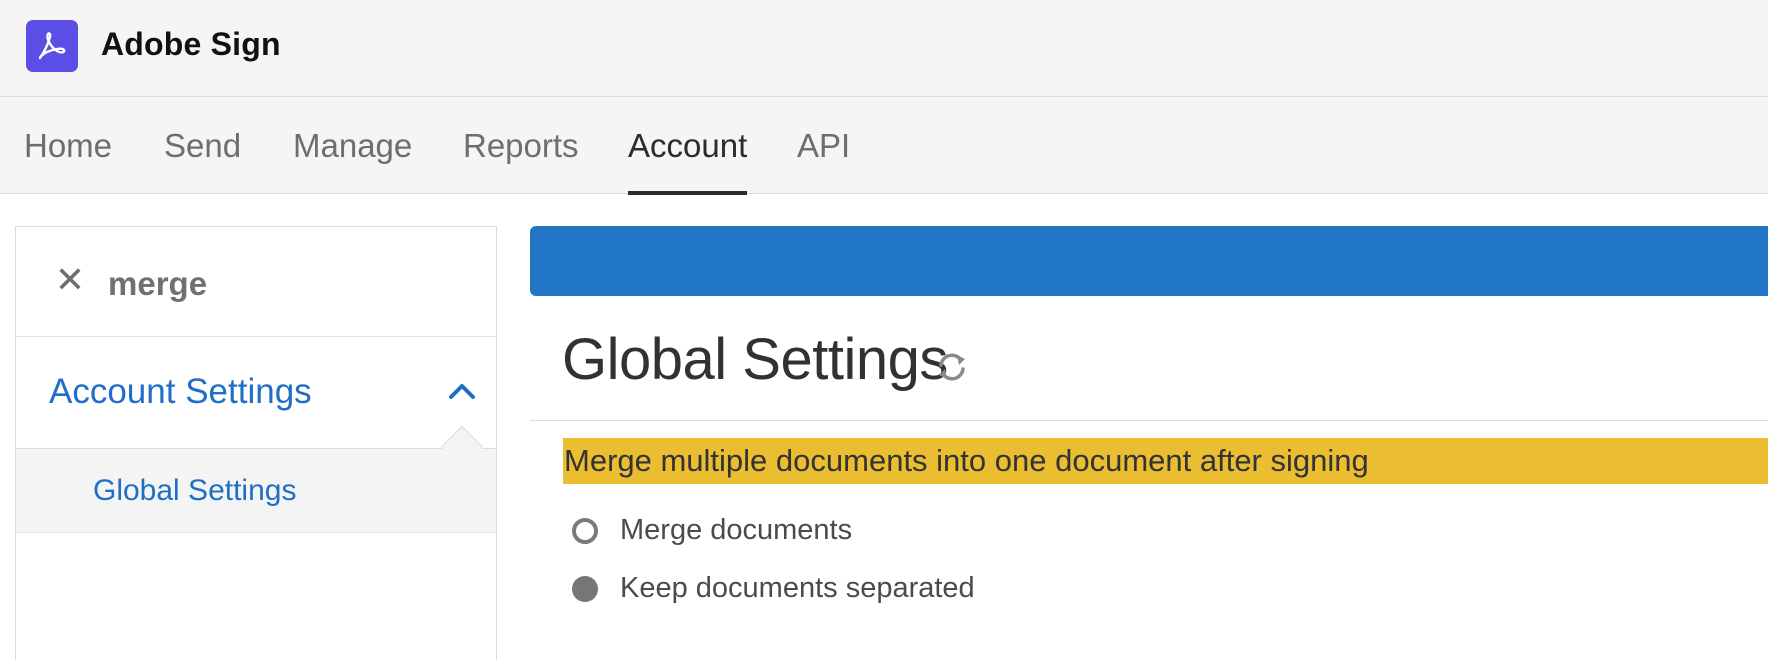 The height and width of the screenshot is (660, 1768). I want to click on tab-api: API, so click(823, 145).